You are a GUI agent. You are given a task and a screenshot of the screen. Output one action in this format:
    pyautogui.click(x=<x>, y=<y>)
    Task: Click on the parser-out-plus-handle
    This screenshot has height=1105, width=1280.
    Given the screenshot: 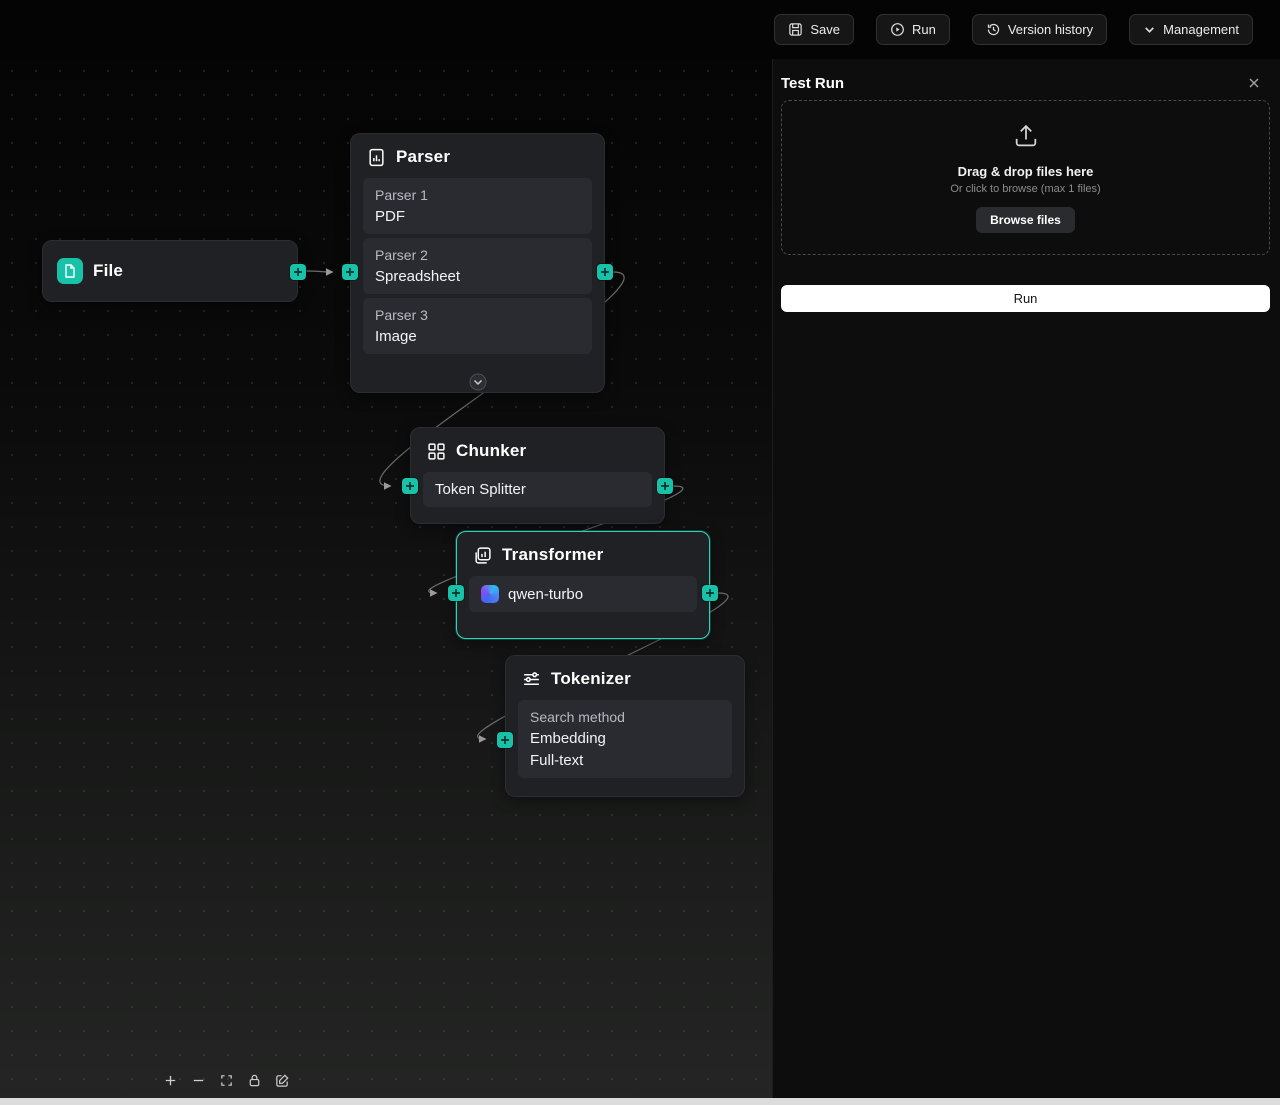 What is the action you would take?
    pyautogui.click(x=605, y=272)
    